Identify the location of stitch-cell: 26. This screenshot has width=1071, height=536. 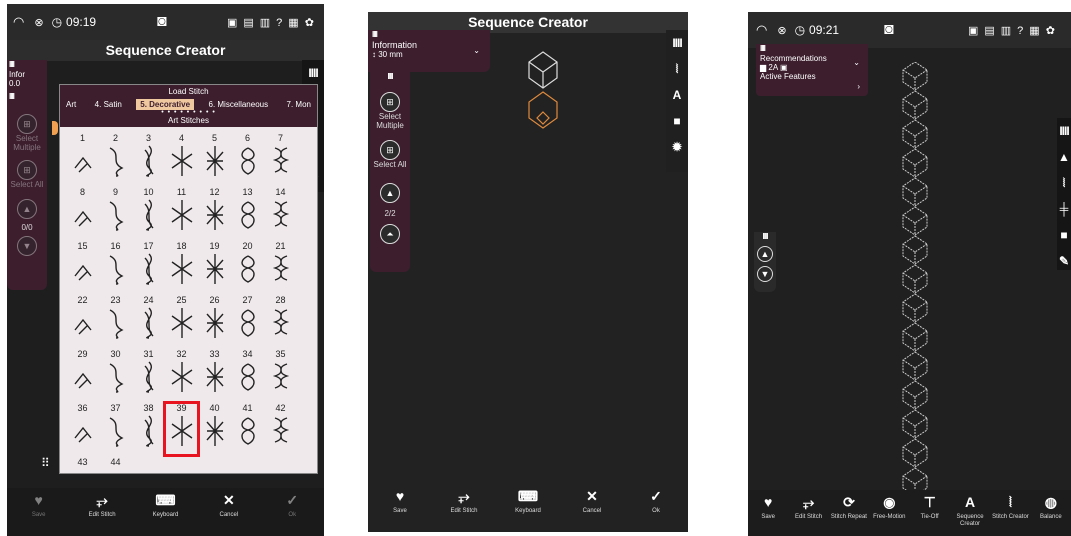
(214, 321).